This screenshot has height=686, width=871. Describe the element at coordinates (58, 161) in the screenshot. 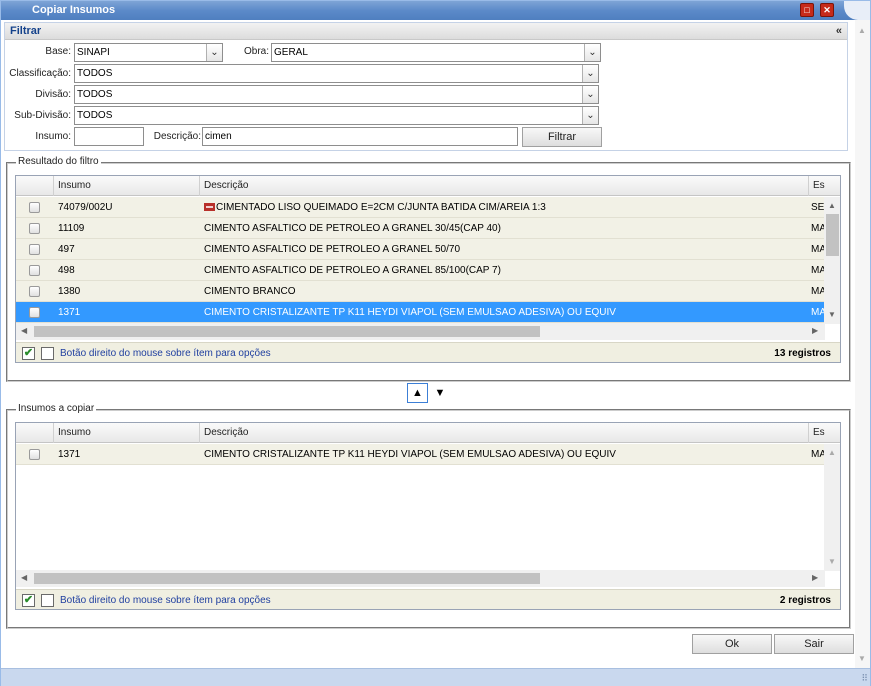

I see `result-legend: Resultado do filtro` at that location.